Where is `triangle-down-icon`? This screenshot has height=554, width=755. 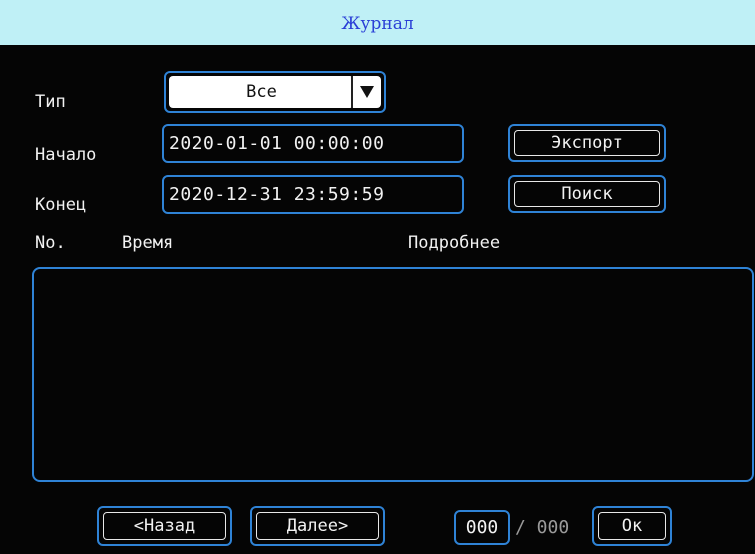 triangle-down-icon is located at coordinates (367, 92).